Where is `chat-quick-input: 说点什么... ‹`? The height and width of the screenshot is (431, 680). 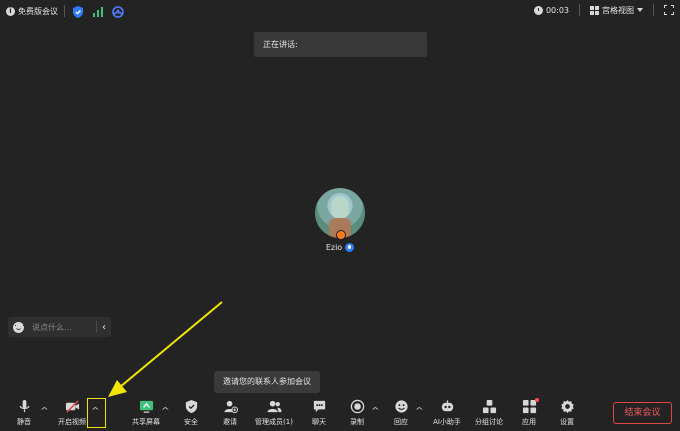
chat-quick-input: 说点什么... ‹ is located at coordinates (59, 327).